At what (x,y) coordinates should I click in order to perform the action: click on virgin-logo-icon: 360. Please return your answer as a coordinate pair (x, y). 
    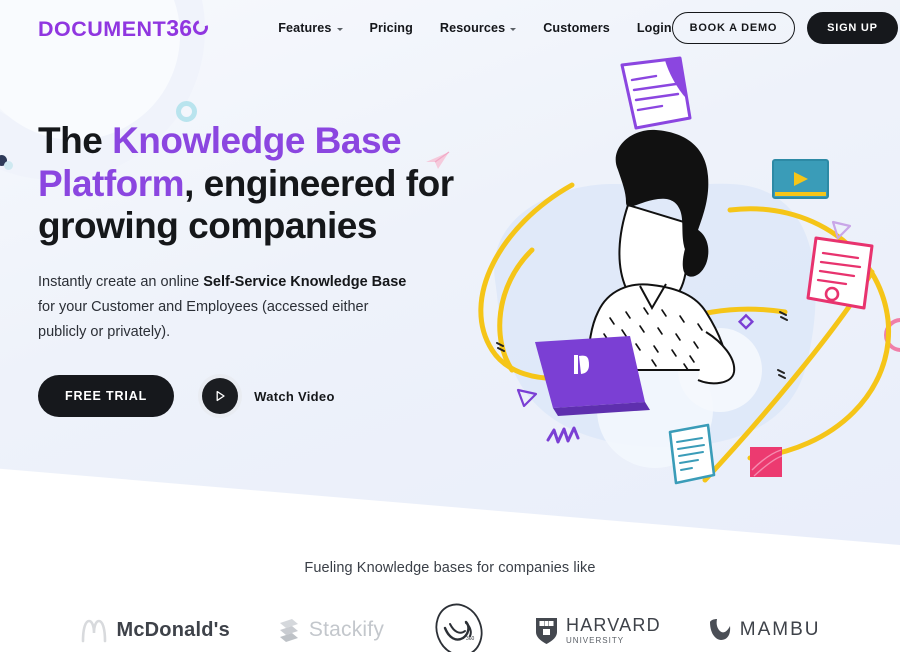
    Looking at the image, I should click on (459, 627).